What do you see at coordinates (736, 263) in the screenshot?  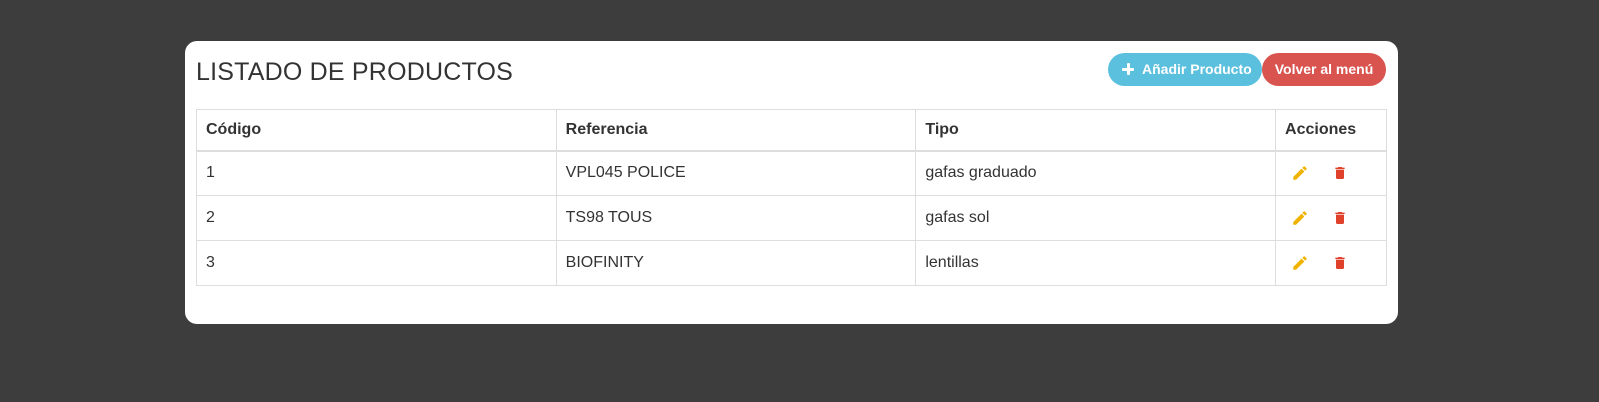 I see `cell-reference: BIOFINITY` at bounding box center [736, 263].